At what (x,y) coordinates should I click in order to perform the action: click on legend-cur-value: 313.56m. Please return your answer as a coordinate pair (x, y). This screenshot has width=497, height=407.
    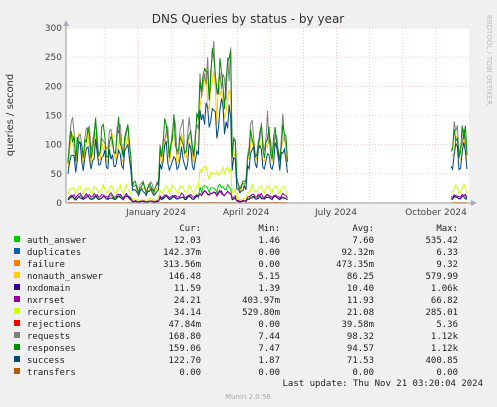
    Looking at the image, I should click on (182, 265).